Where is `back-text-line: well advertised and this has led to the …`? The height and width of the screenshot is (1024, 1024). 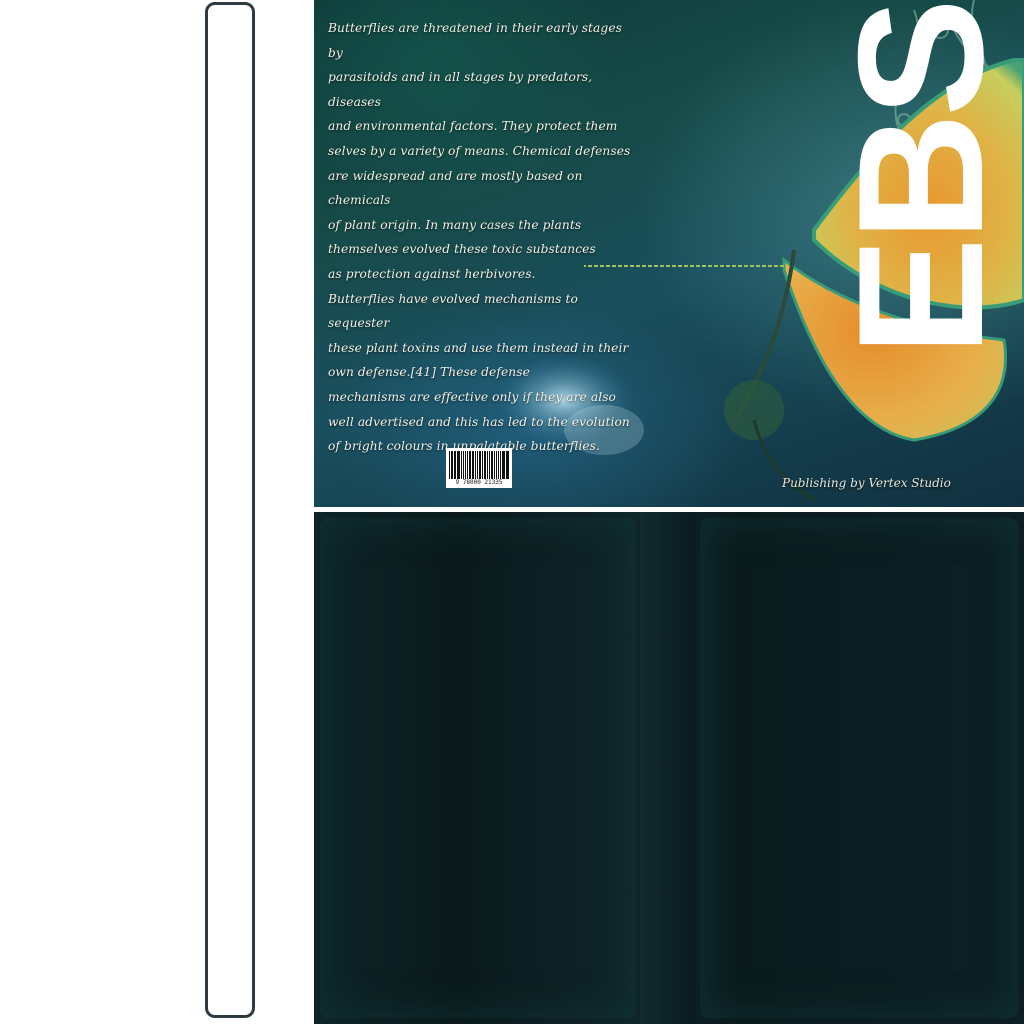 back-text-line: well advertised and this has led to the … is located at coordinates (479, 421).